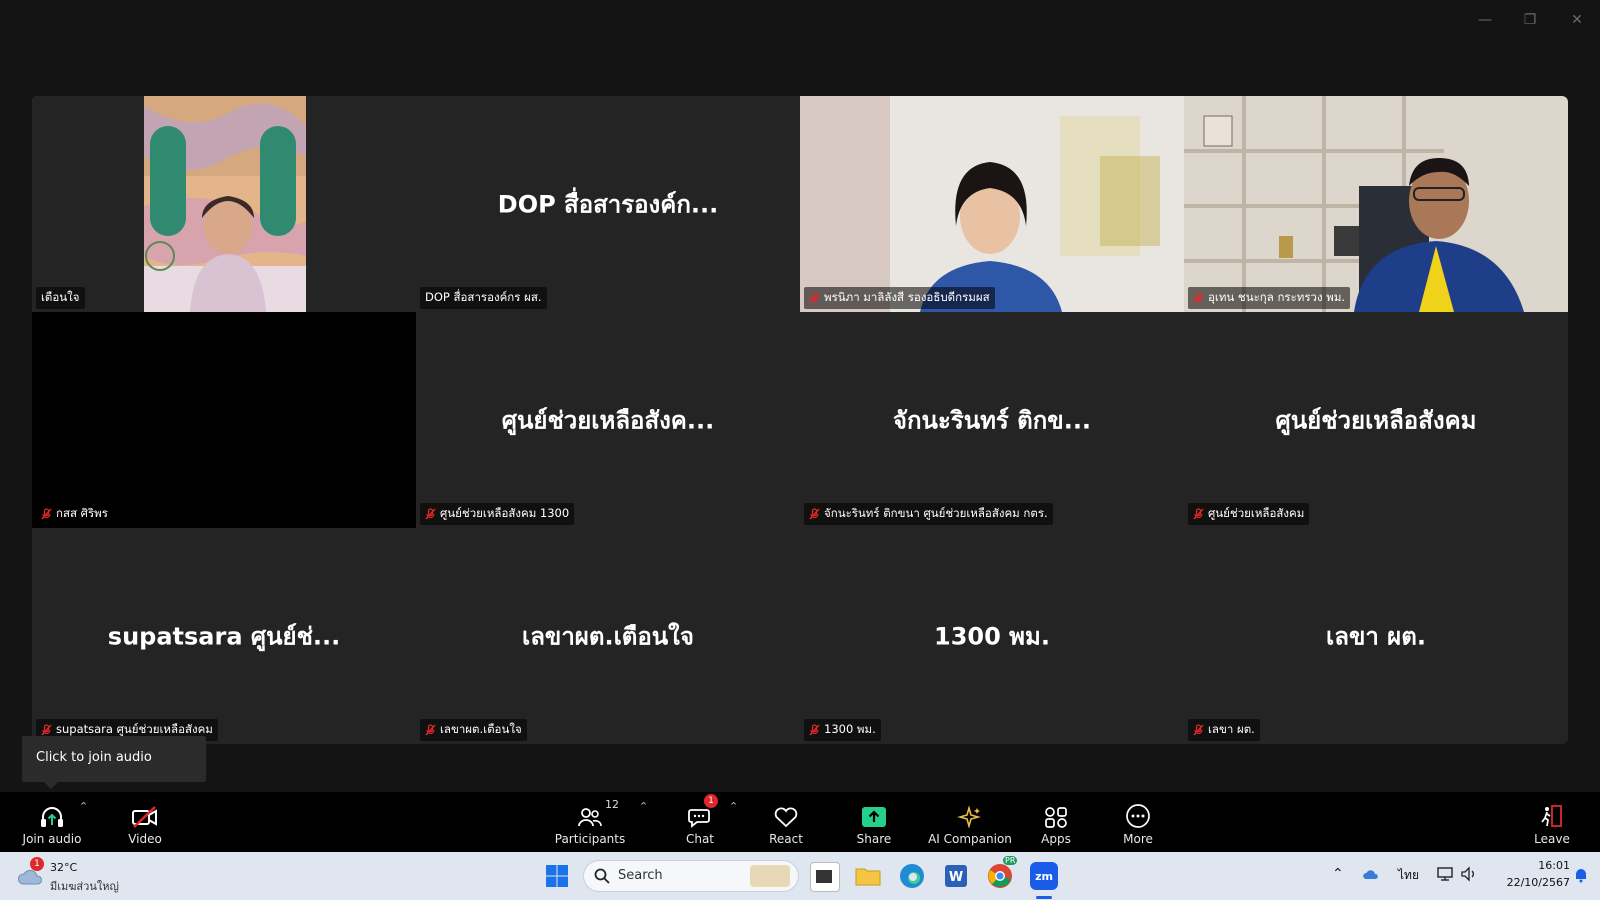 This screenshot has height=900, width=1600. Describe the element at coordinates (483, 298) in the screenshot. I see `participant-name-tag: DOP สื่อสารองค์กร ผส.` at that location.